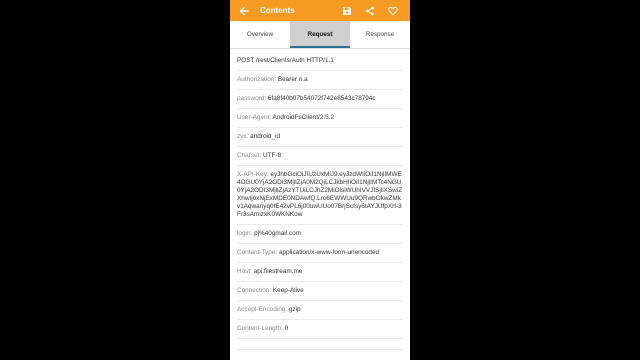 This screenshot has width=640, height=360. Describe the element at coordinates (320, 80) in the screenshot. I see `header-row: Authorization: Bearer n.a` at that location.